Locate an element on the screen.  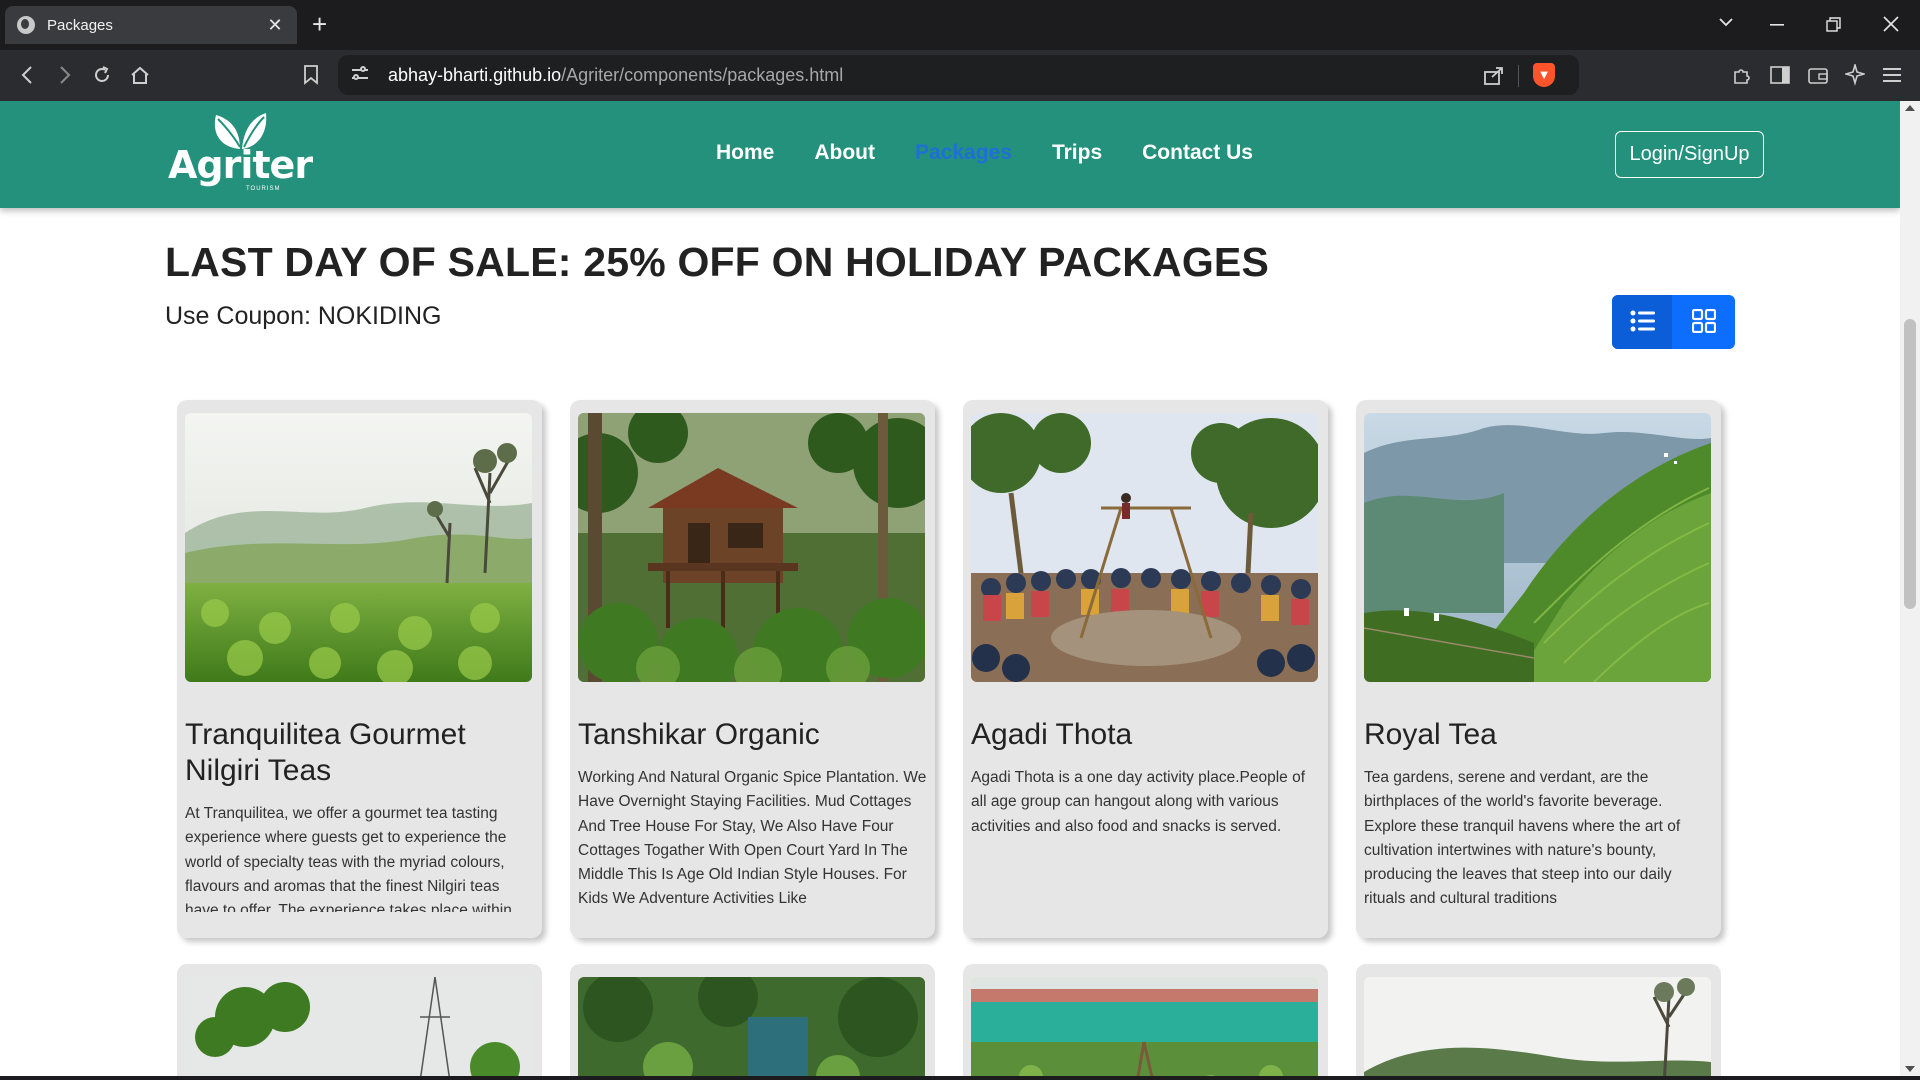
nav-about: About is located at coordinates (844, 153).